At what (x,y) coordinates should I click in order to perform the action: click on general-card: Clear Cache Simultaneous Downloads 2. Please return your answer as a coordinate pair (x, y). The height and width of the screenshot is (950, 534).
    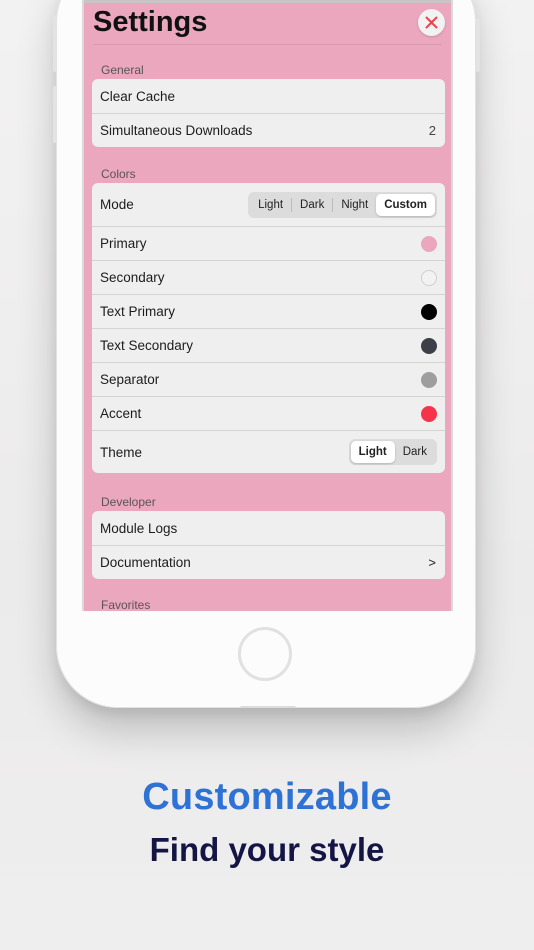
    Looking at the image, I should click on (268, 113).